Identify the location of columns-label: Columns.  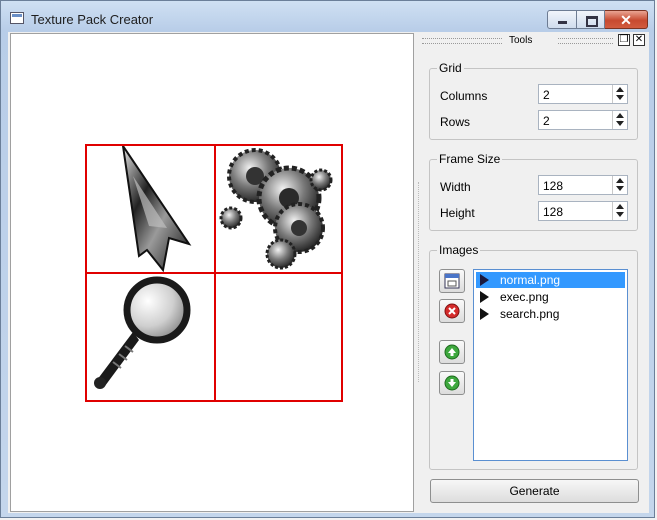
(464, 96).